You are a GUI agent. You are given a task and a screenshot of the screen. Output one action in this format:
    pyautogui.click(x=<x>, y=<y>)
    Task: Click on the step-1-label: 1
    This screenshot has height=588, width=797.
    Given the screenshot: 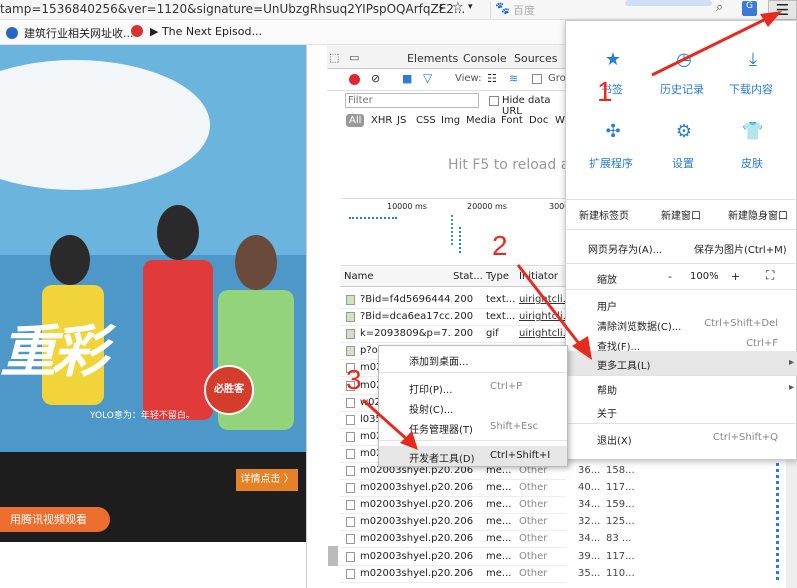 What is the action you would take?
    pyautogui.click(x=605, y=91)
    